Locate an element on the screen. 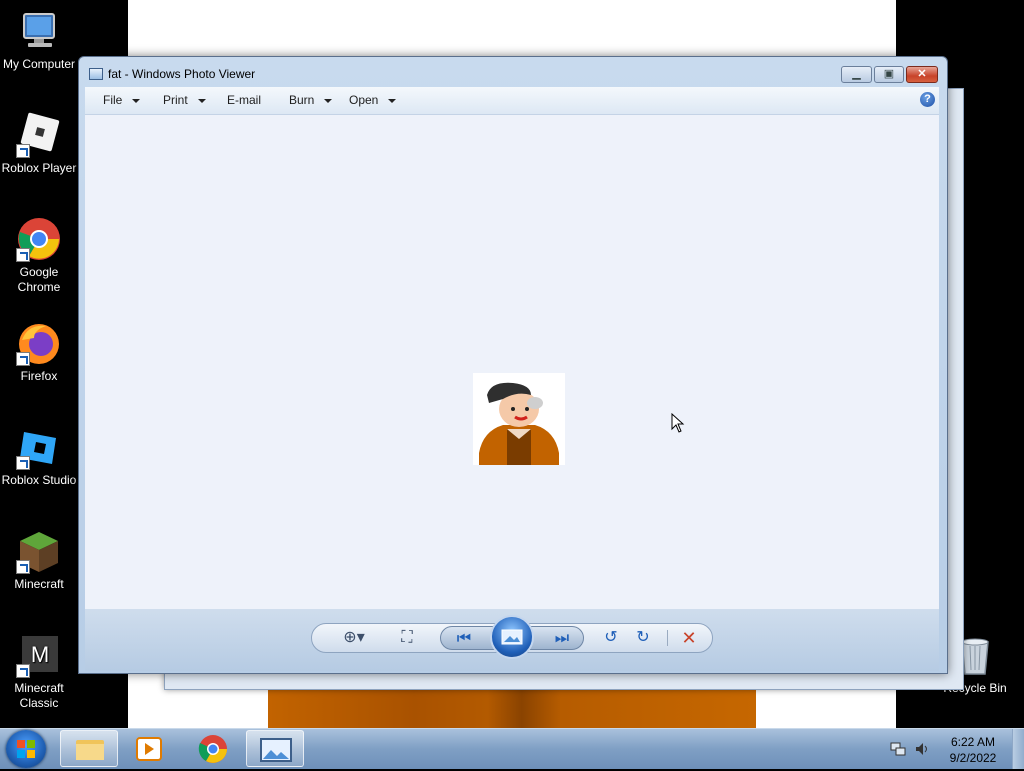 This screenshot has width=1024, height=771. menu-label: E-mail is located at coordinates (244, 100).